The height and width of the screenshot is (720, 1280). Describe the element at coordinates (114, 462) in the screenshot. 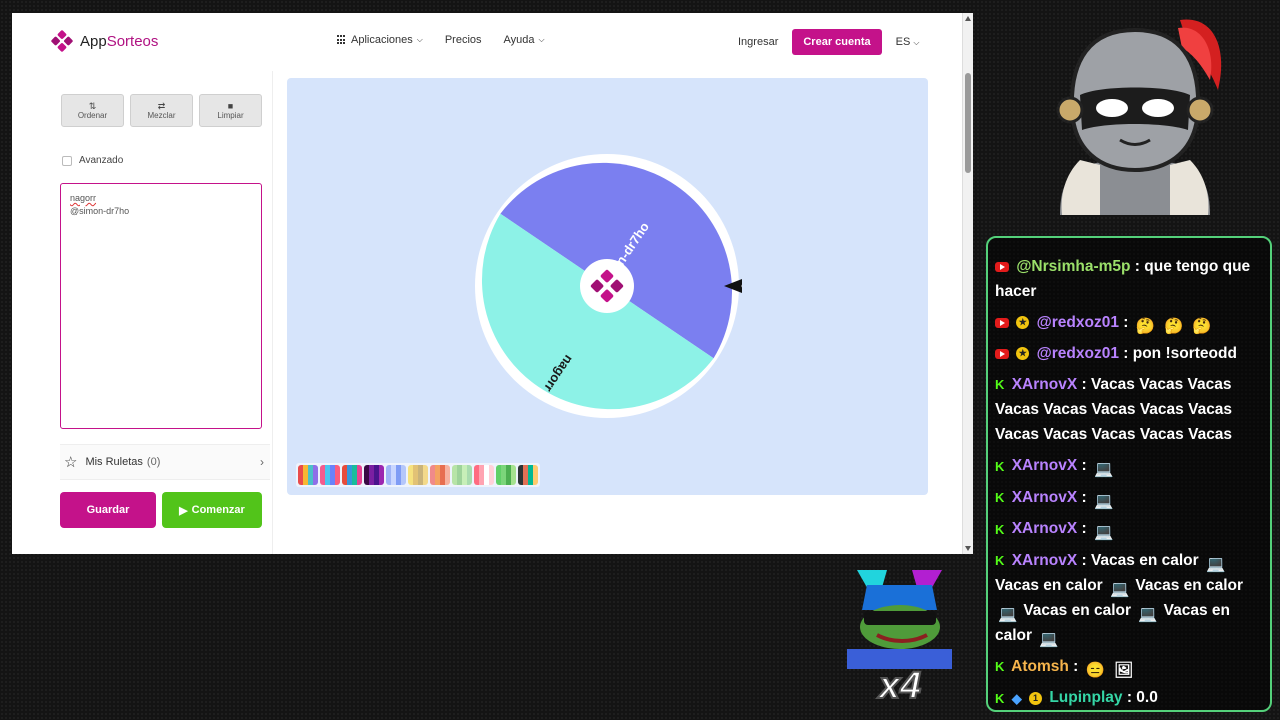

I see `mis-ruletas-label: Mis Ruletas` at that location.